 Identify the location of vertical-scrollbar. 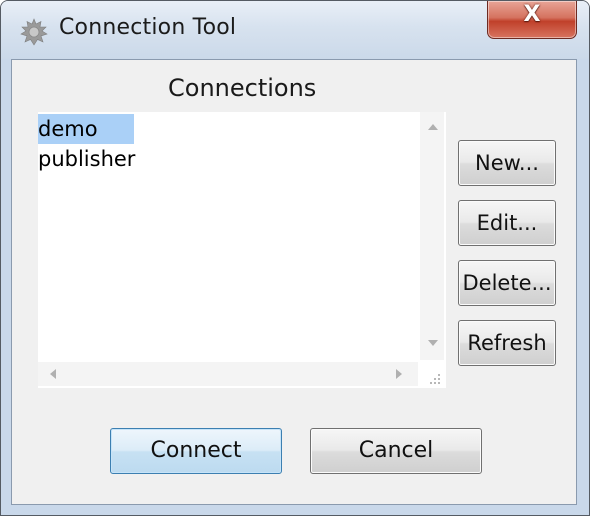
(432, 236).